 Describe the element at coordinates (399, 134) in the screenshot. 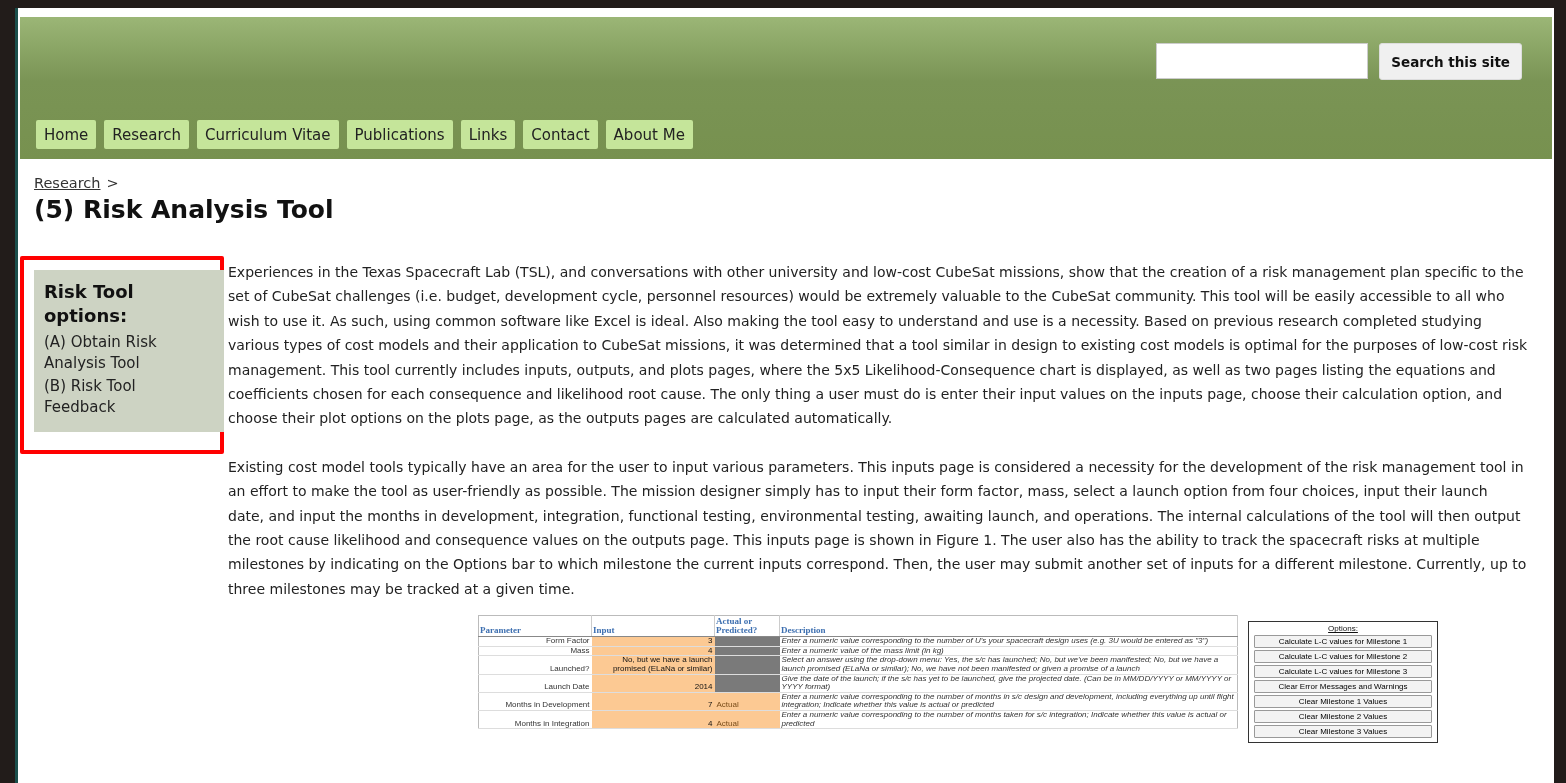

I see `nav-tab: Publications` at that location.